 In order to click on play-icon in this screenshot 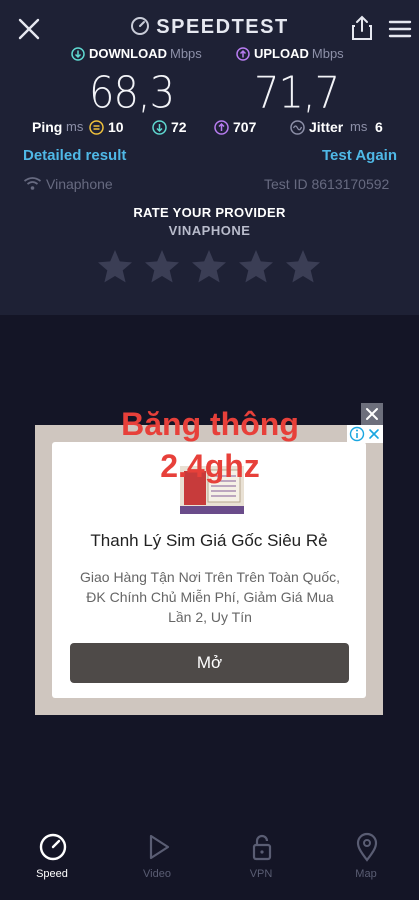, I will do `click(159, 847)`.